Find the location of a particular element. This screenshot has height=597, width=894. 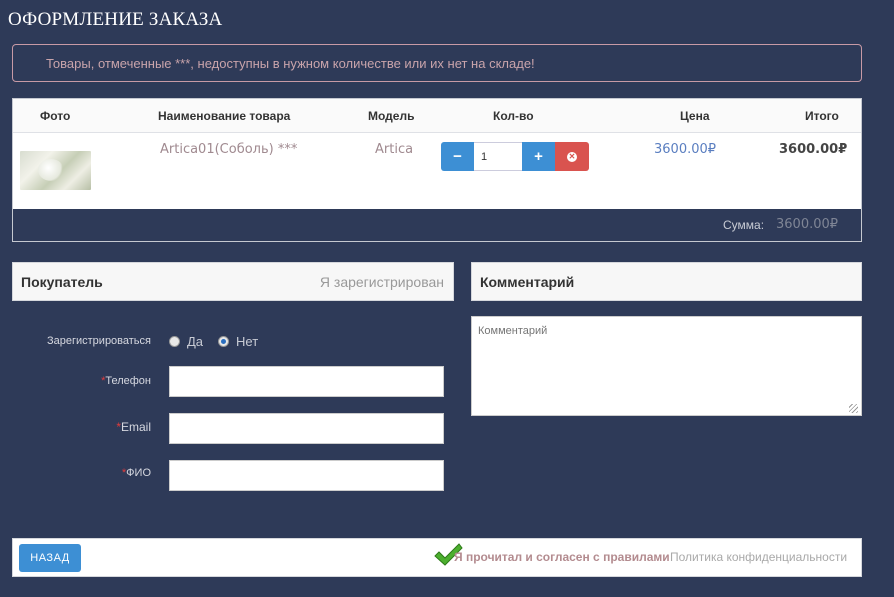

column-product-name: Наименование товара is located at coordinates (224, 116).